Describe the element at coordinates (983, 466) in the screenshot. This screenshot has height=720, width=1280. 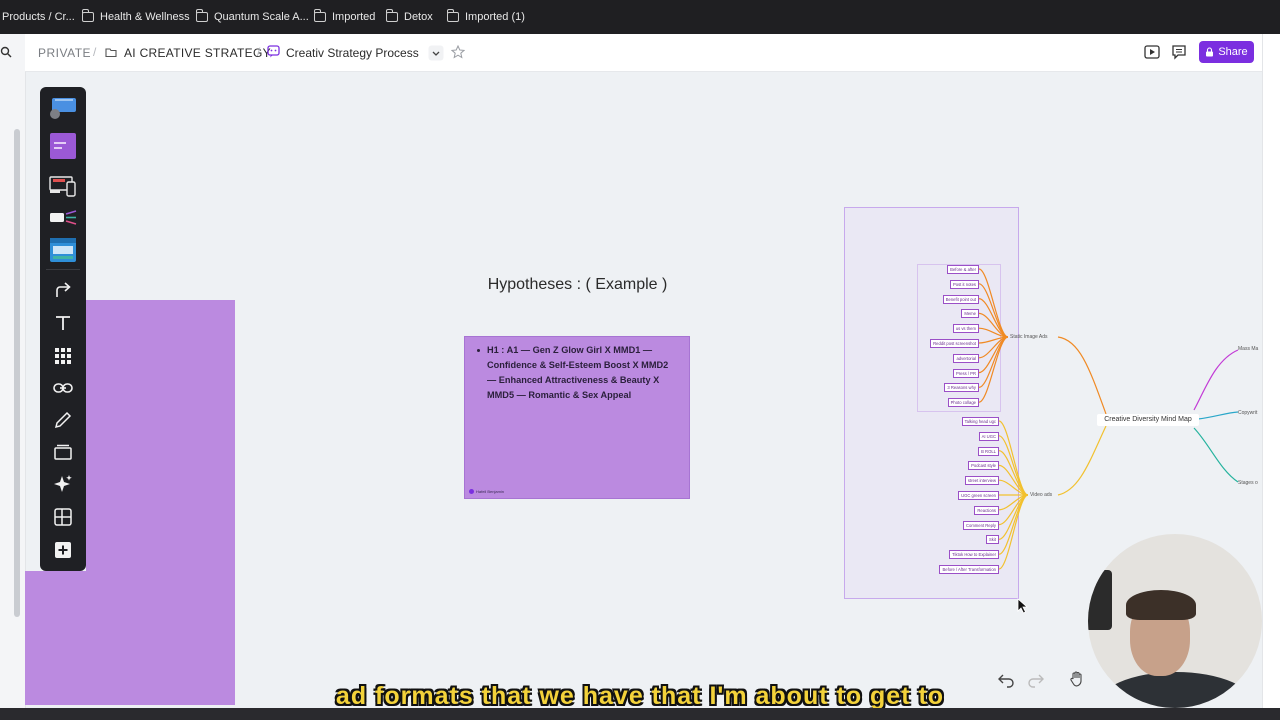
I see `mind-map-leaf: Podcast style` at that location.